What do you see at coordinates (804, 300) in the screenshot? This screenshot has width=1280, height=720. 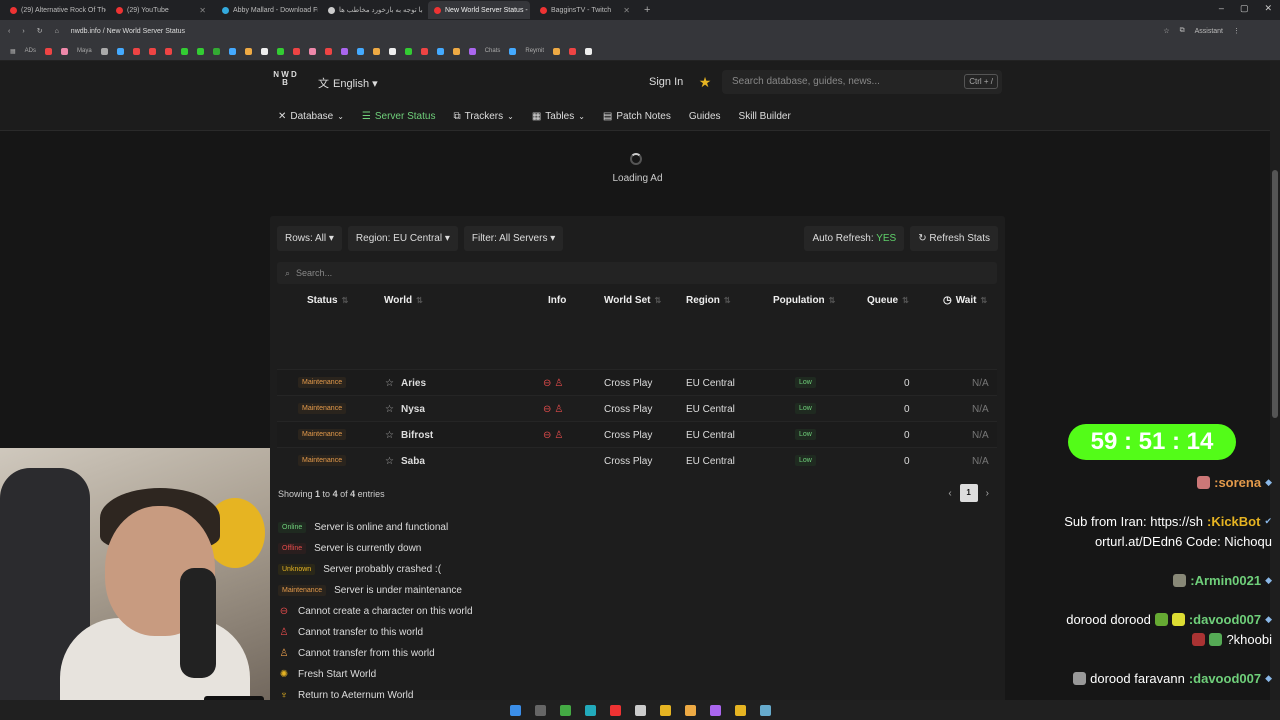 I see `column-header: Population ⇅` at bounding box center [804, 300].